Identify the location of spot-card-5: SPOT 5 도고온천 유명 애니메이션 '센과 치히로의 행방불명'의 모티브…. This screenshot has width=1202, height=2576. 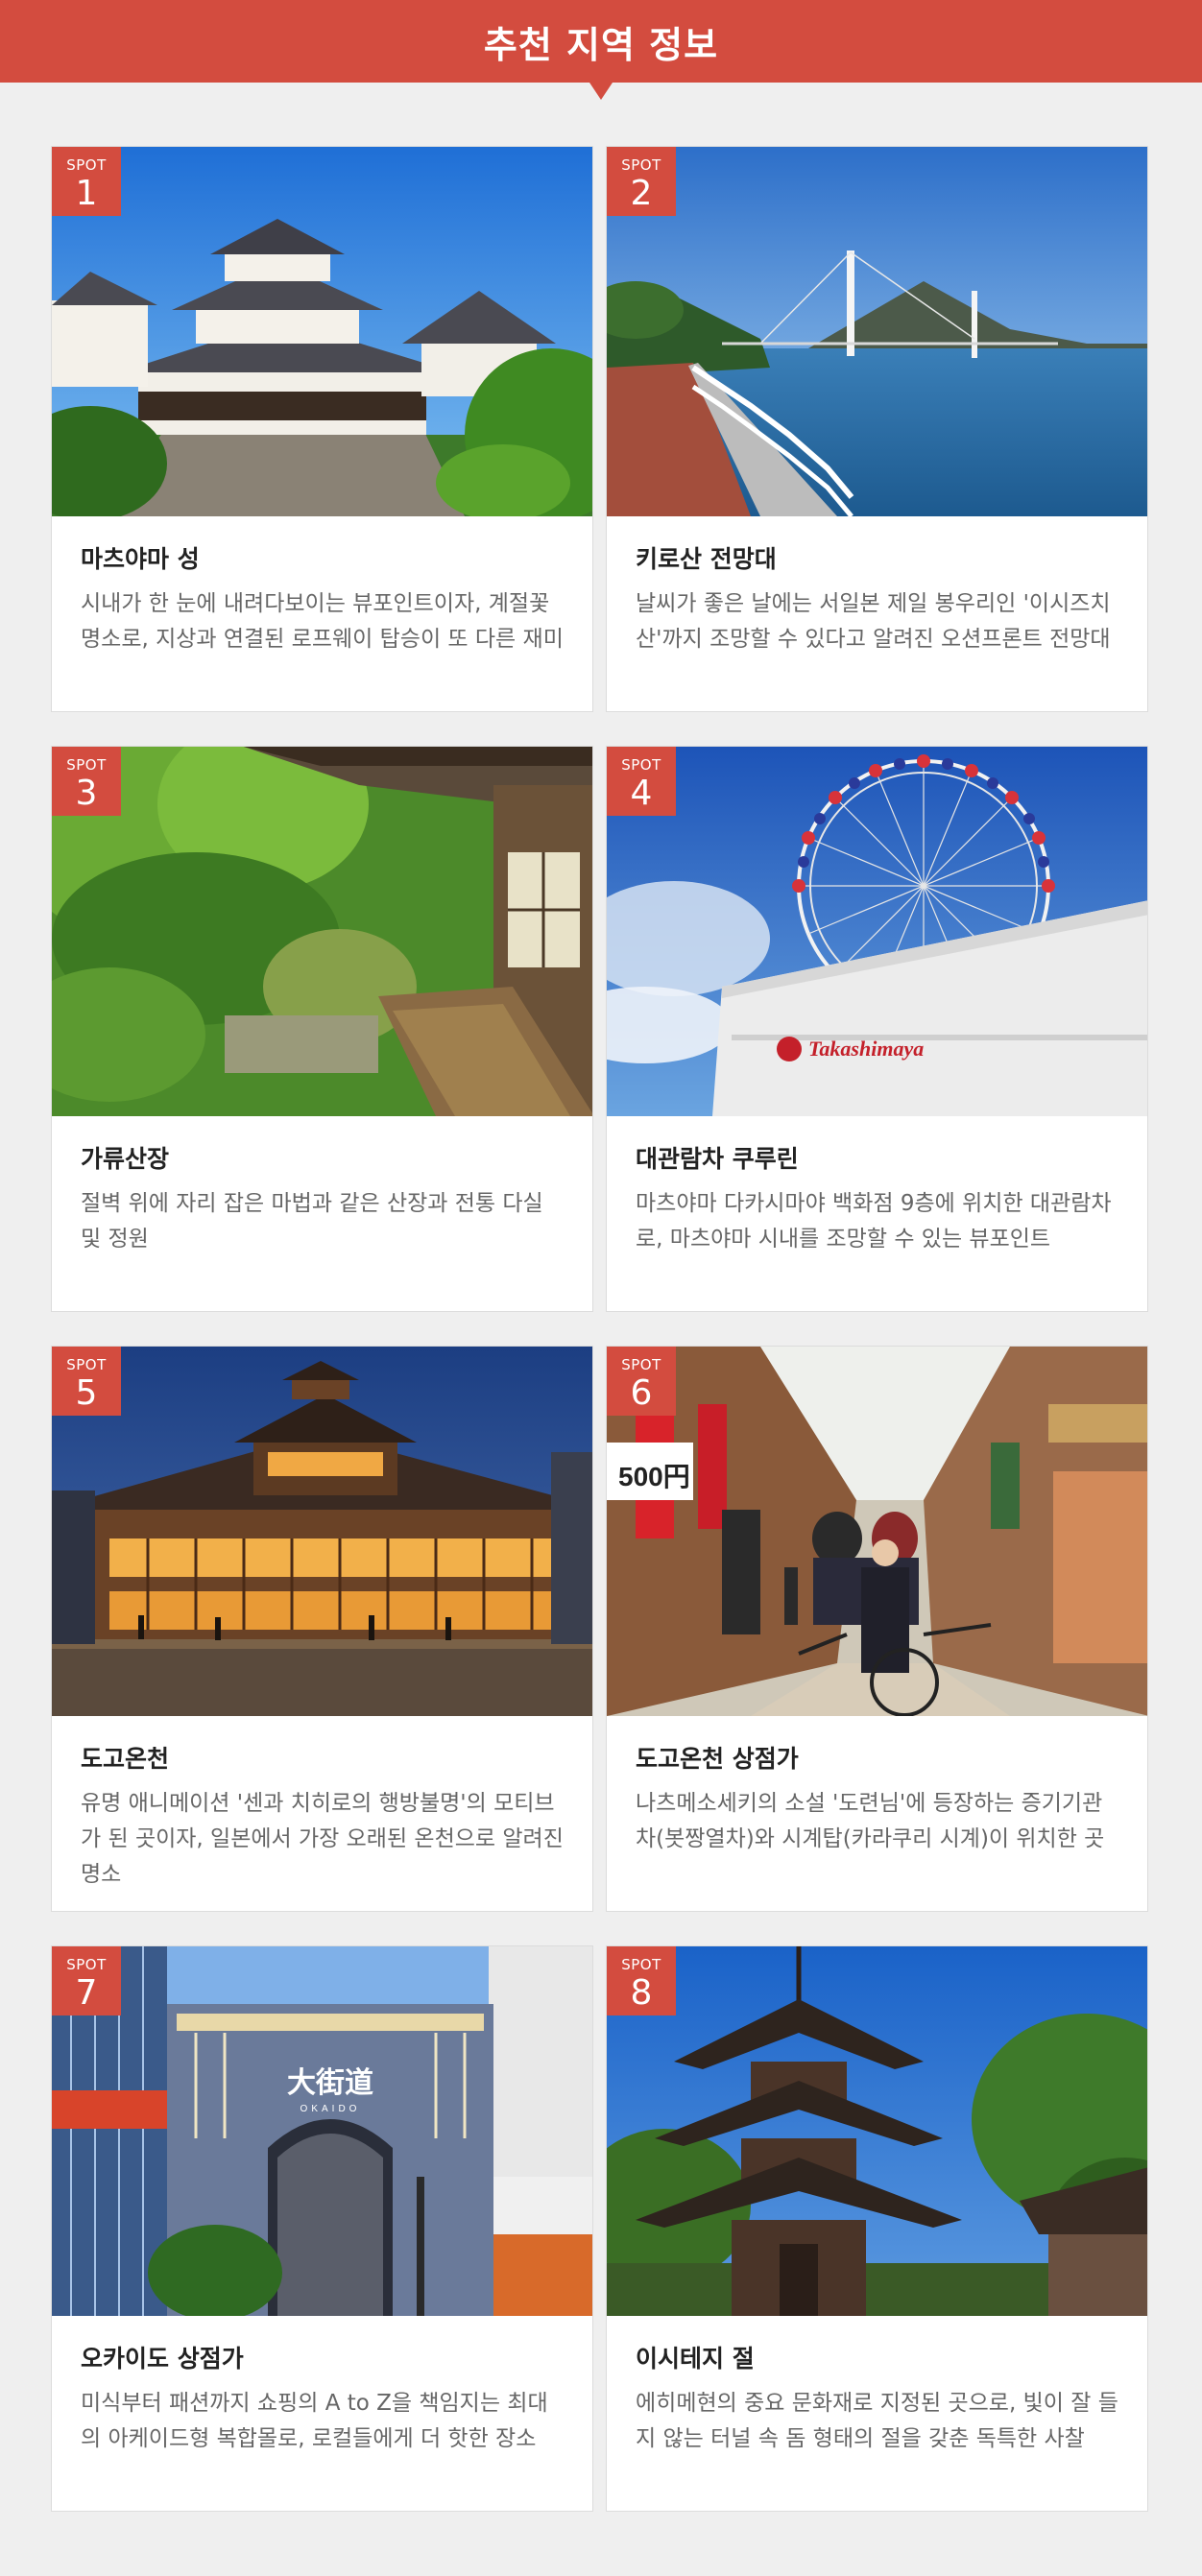
(322, 1629).